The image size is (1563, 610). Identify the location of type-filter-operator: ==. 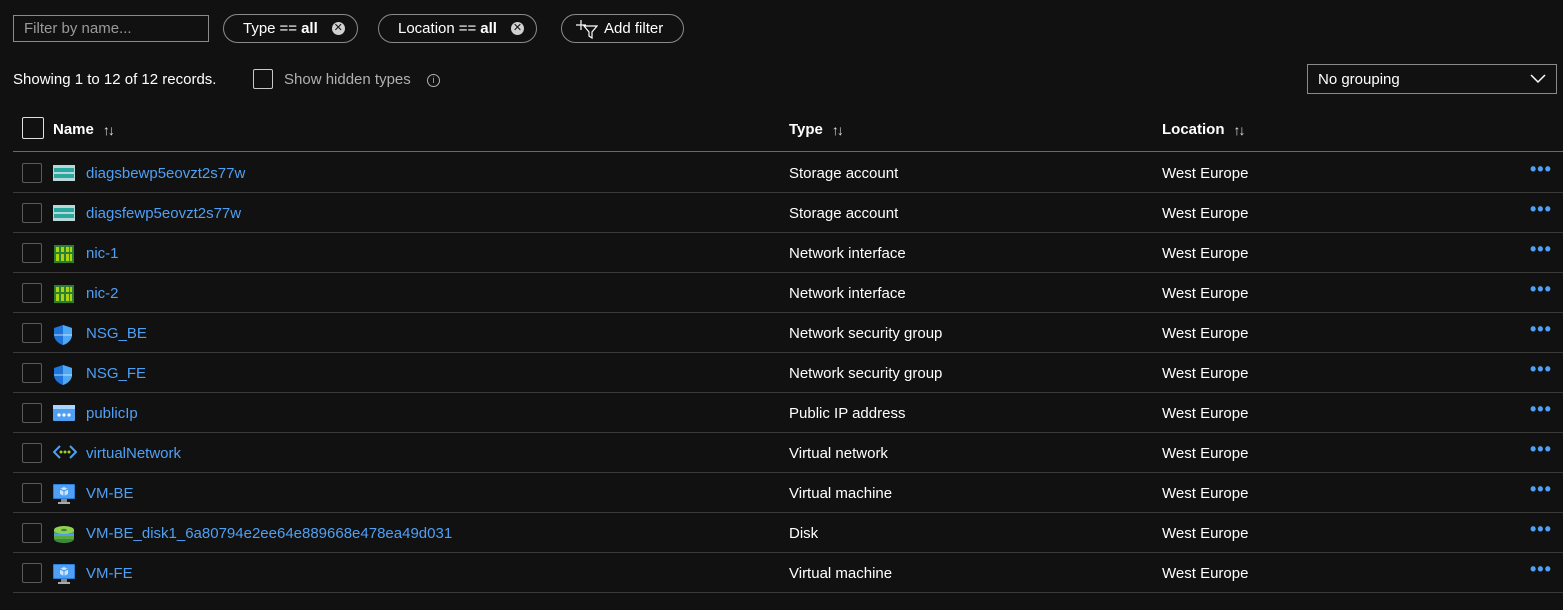
(288, 28).